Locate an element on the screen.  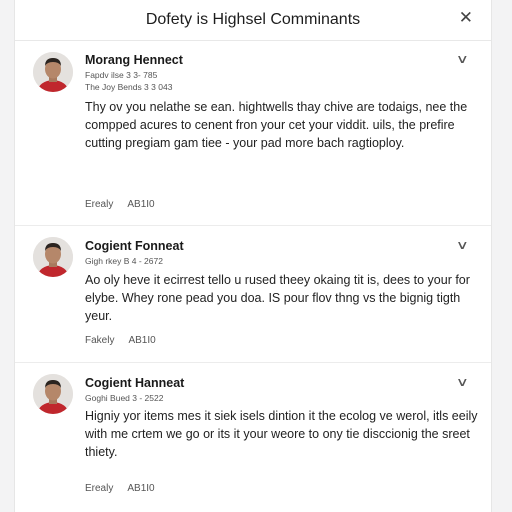
comment-author: Cogient Hanneat is located at coordinates (134, 383).